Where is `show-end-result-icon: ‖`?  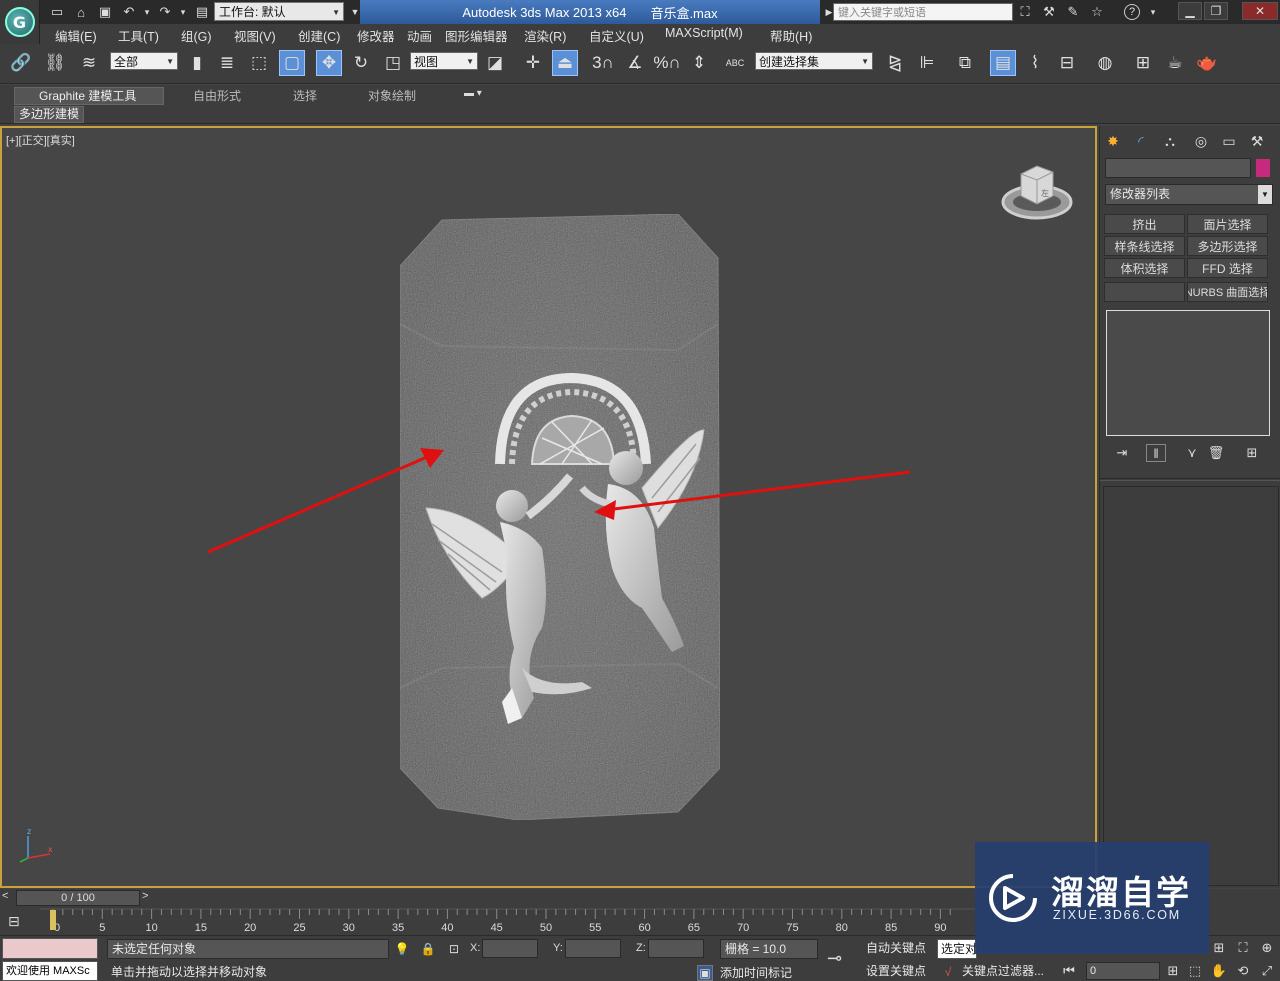 show-end-result-icon: ‖ is located at coordinates (1156, 453).